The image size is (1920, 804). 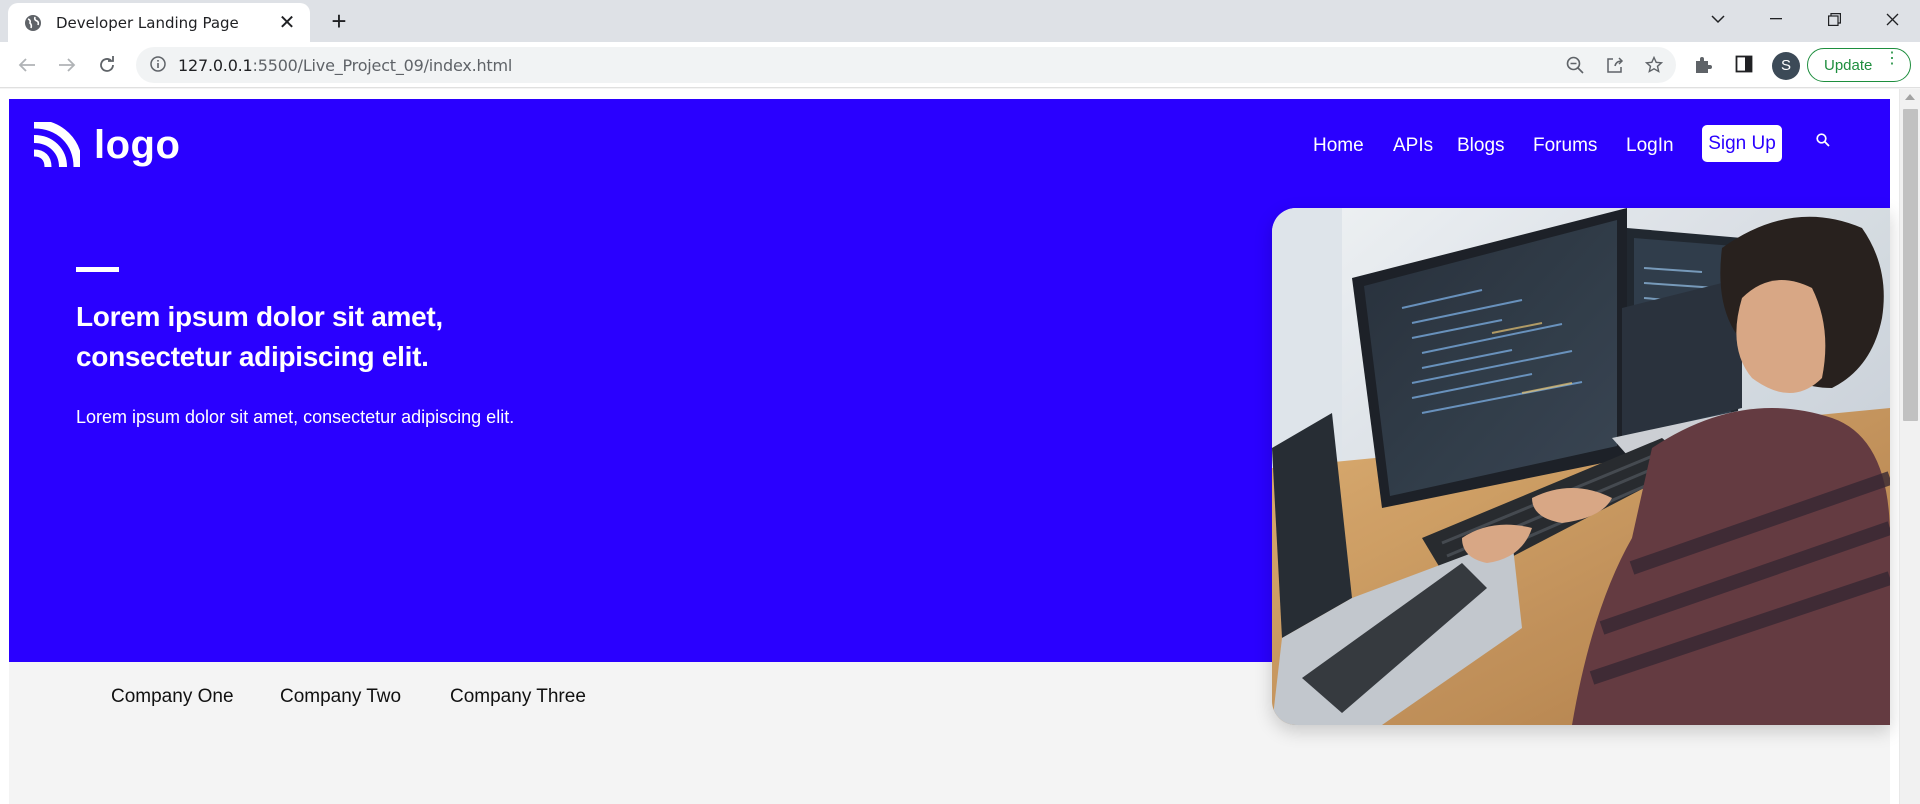 I want to click on accent-dash, so click(x=97, y=269).